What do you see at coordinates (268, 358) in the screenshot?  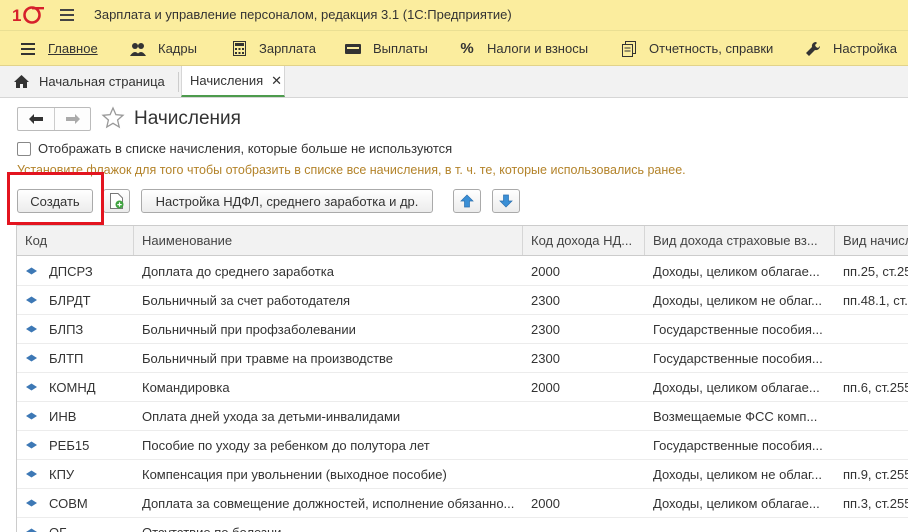 I see `cell-name: Больничный при травме на производстве` at bounding box center [268, 358].